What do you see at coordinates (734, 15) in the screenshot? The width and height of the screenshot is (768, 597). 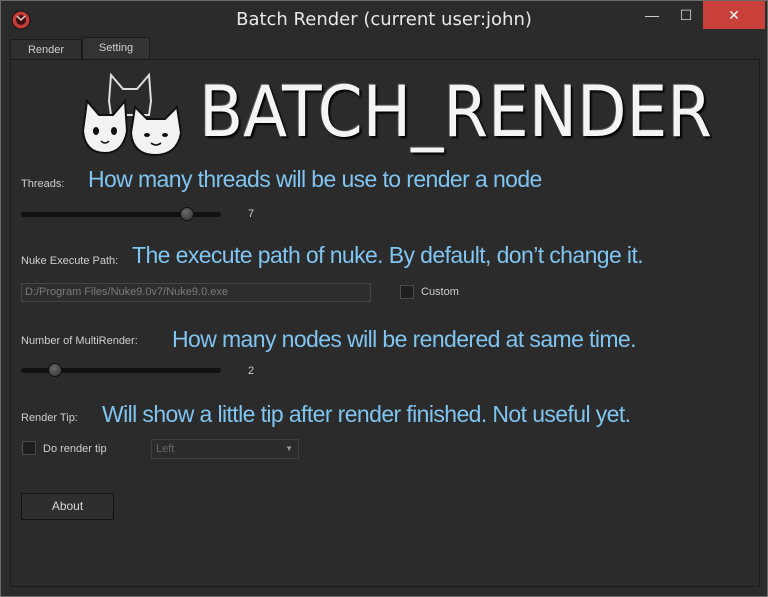 I see `close-button: ✕` at bounding box center [734, 15].